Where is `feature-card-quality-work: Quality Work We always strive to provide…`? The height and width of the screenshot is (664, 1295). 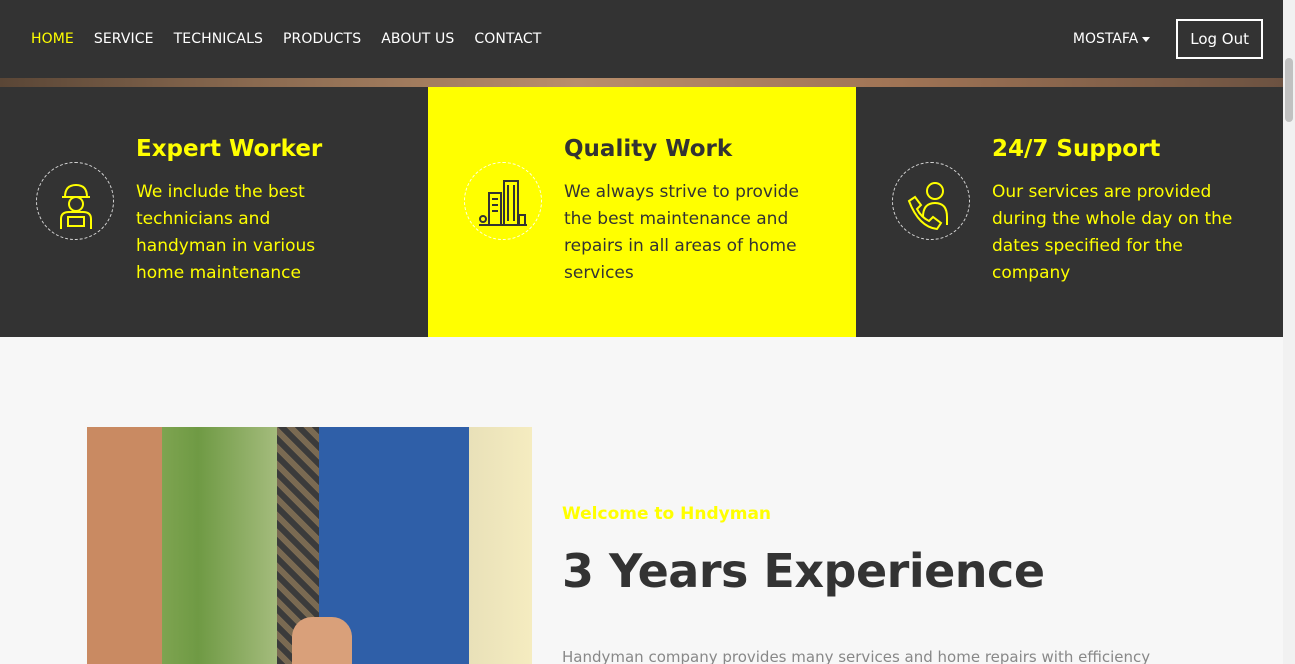 feature-card-quality-work: Quality Work We always strive to provide… is located at coordinates (642, 212).